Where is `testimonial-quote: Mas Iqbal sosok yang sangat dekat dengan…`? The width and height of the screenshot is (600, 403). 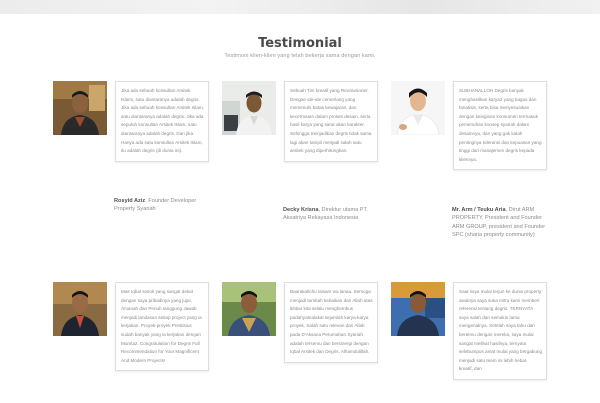 testimonial-quote: Mas Iqbal sosok yang sangat dekat dengan… is located at coordinates (162, 327).